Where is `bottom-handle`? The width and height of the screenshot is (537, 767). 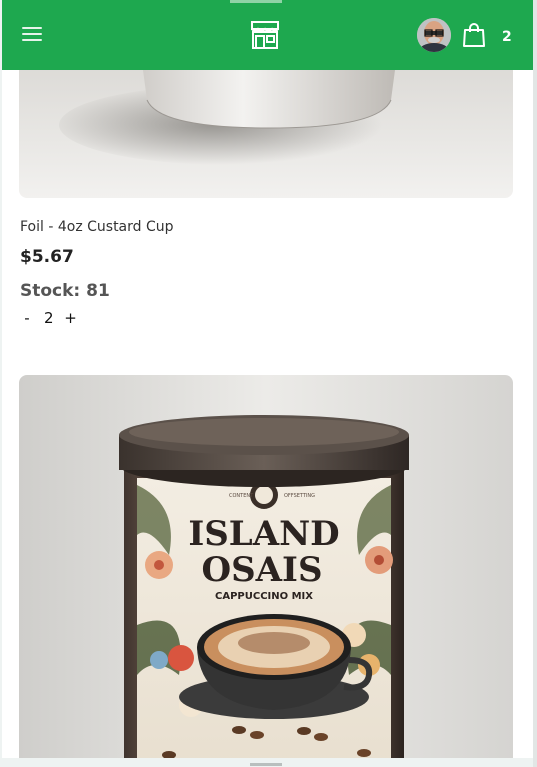 bottom-handle is located at coordinates (266, 764).